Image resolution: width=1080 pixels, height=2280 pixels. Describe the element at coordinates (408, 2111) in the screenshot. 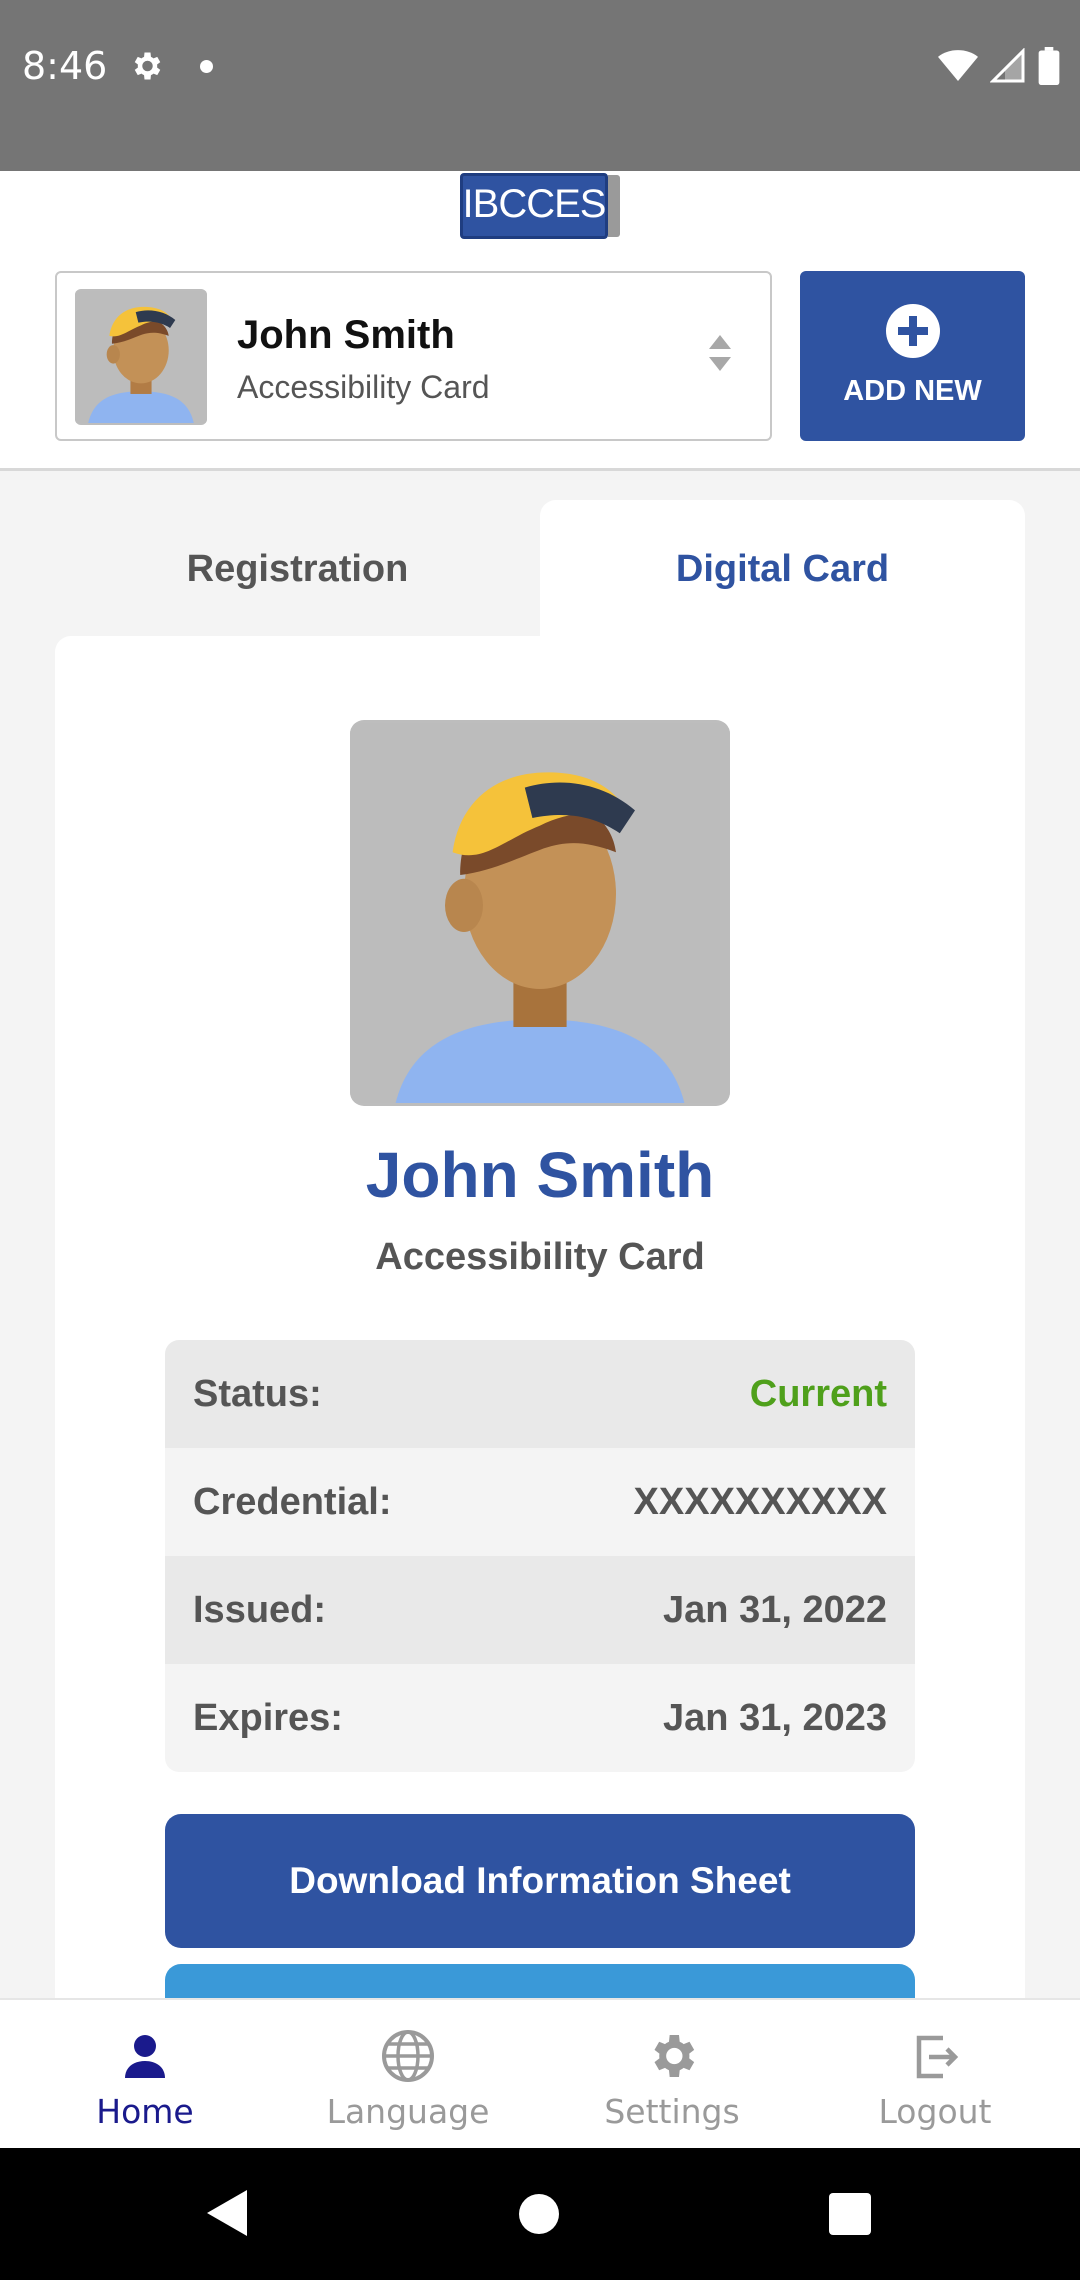

I see `nav-language-label: Language` at that location.